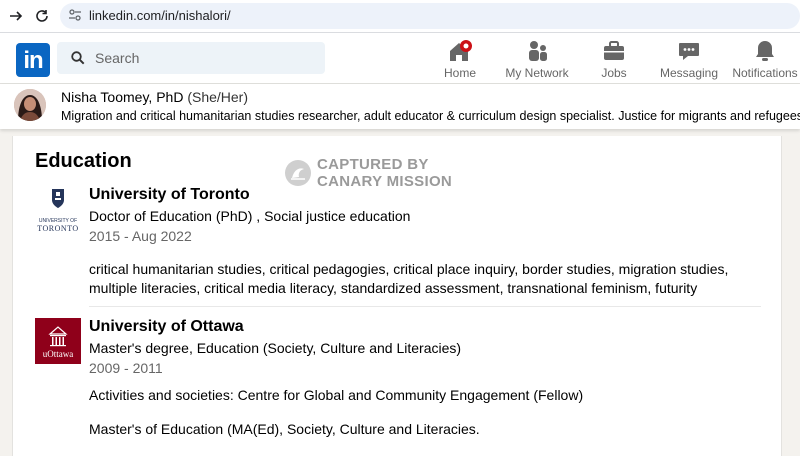 The image size is (800, 456). What do you see at coordinates (160, 15) in the screenshot?
I see `url-text: linkedin.com/in/nishalori/` at bounding box center [160, 15].